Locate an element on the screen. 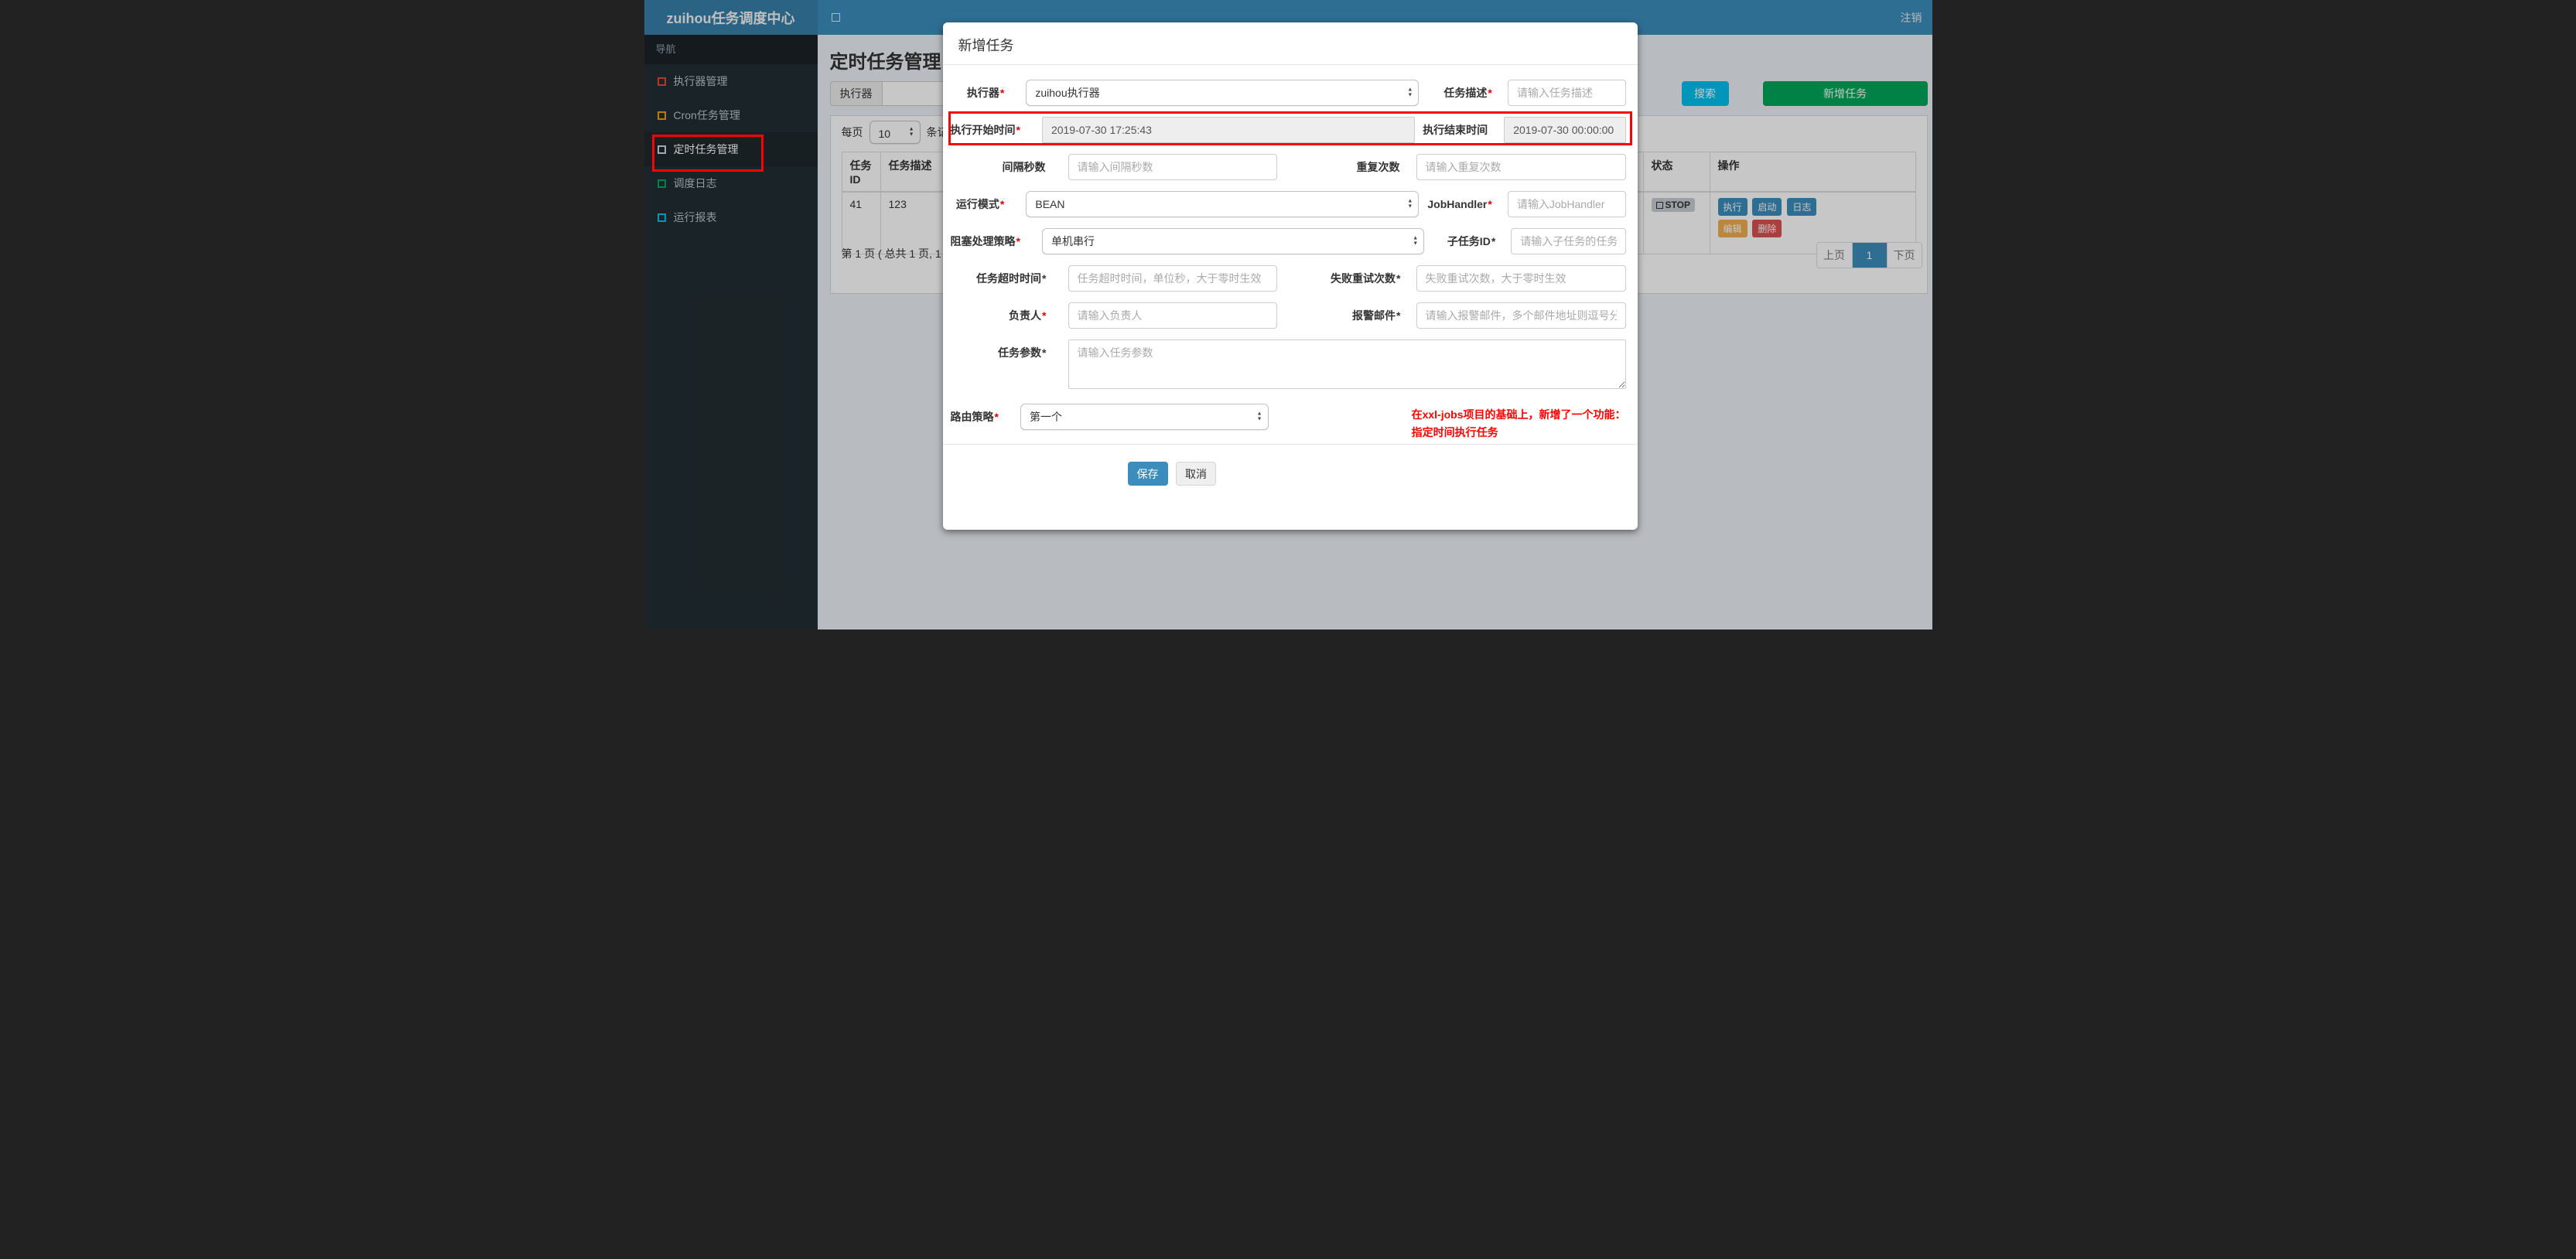 Image resolution: width=2576 pixels, height=1259 pixels. retry-count-input is located at coordinates (1521, 279).